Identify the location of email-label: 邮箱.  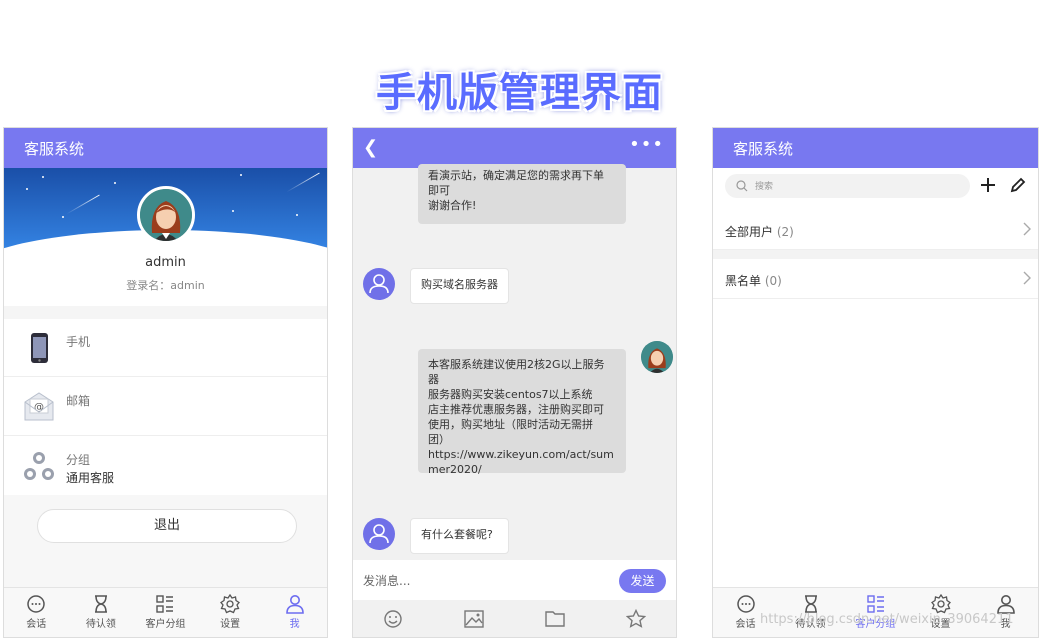
(78, 401).